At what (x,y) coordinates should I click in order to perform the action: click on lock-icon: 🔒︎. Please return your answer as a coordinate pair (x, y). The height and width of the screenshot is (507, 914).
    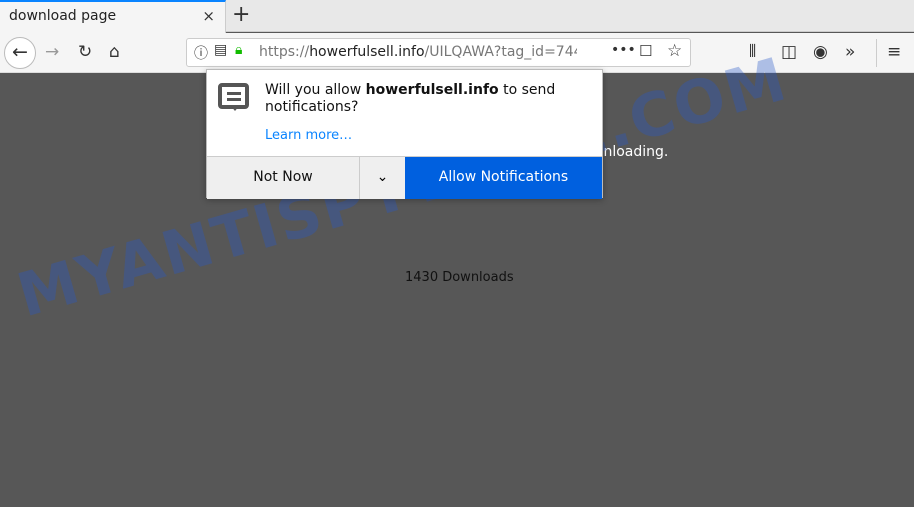
    Looking at the image, I should click on (239, 50).